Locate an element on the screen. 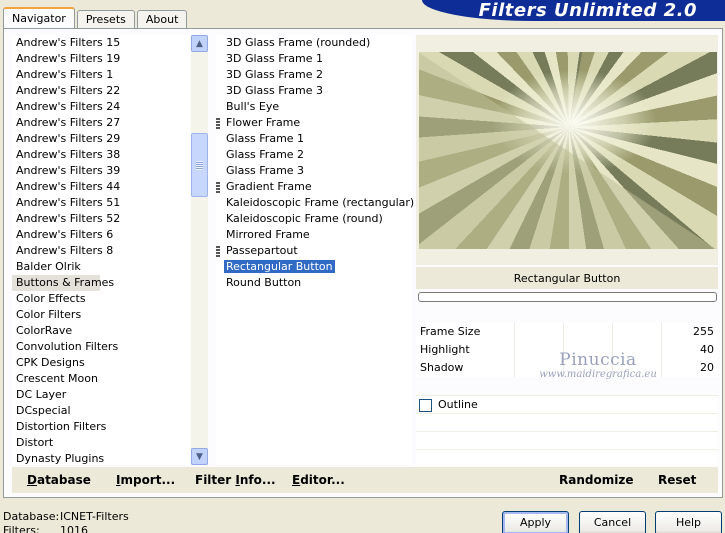  parameter-value: 20 is located at coordinates (707, 367).